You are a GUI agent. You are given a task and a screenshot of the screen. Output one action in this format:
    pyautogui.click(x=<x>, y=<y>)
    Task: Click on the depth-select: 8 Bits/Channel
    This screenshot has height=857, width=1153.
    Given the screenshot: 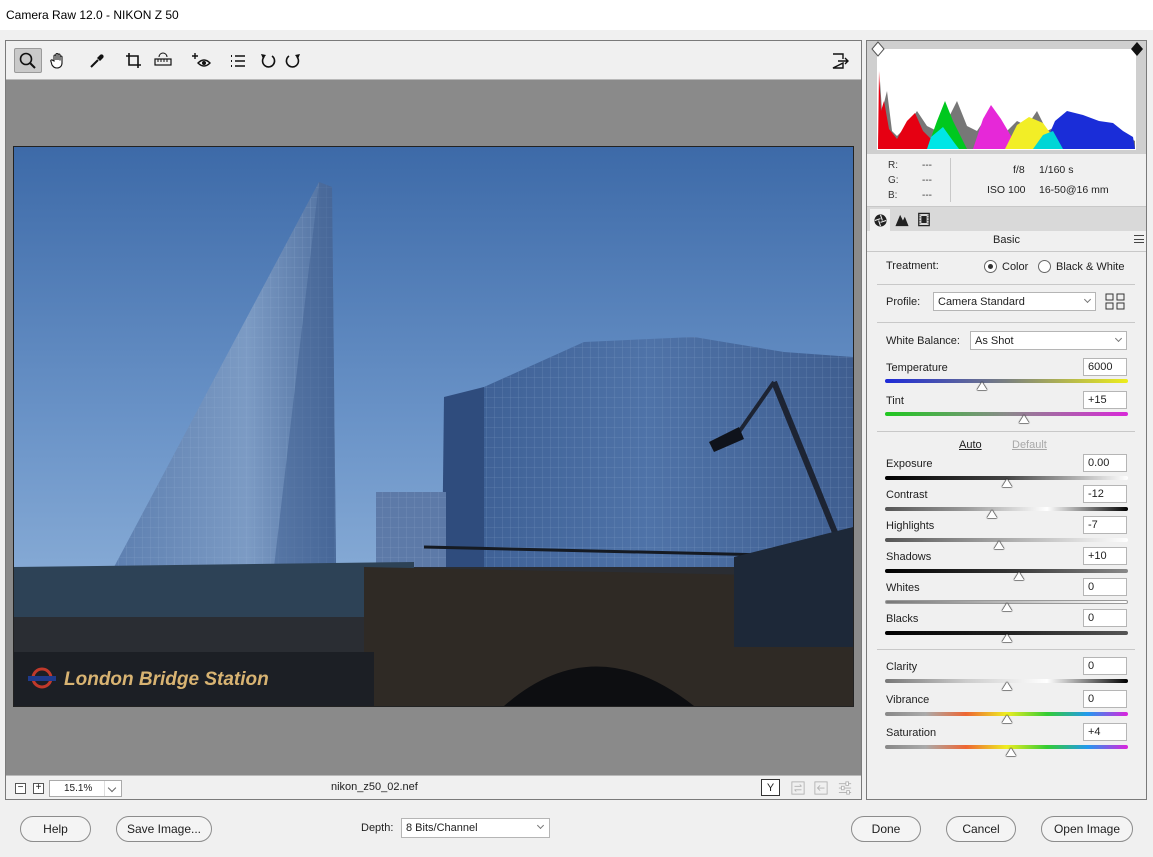 What is the action you would take?
    pyautogui.click(x=475, y=828)
    